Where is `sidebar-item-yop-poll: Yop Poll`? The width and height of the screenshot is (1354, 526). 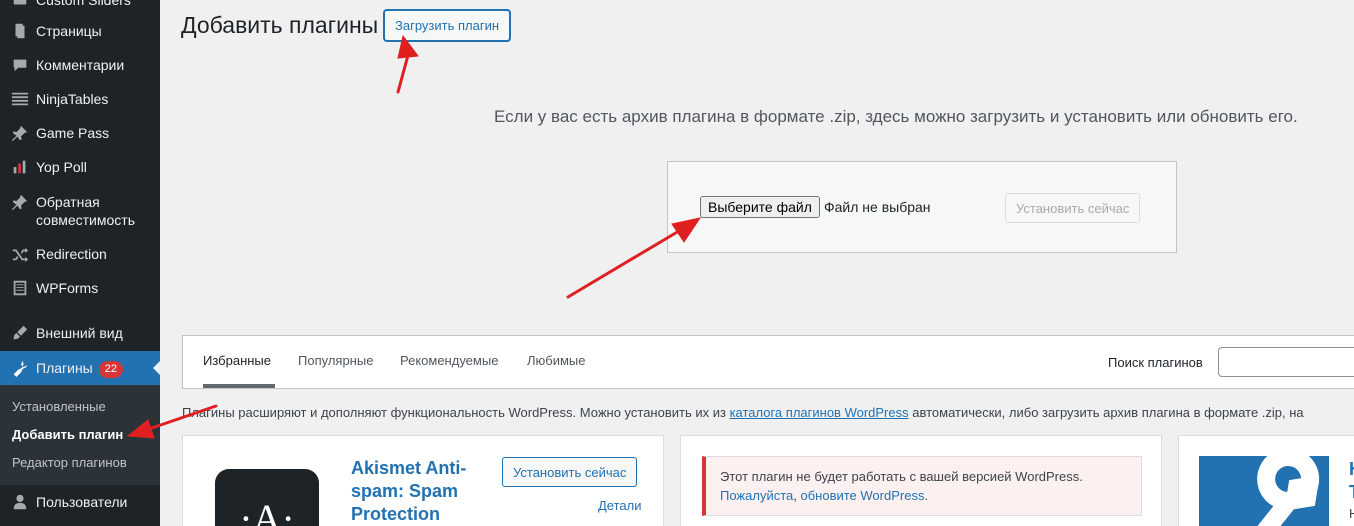
sidebar-item-yop-poll: Yop Poll is located at coordinates (80, 167).